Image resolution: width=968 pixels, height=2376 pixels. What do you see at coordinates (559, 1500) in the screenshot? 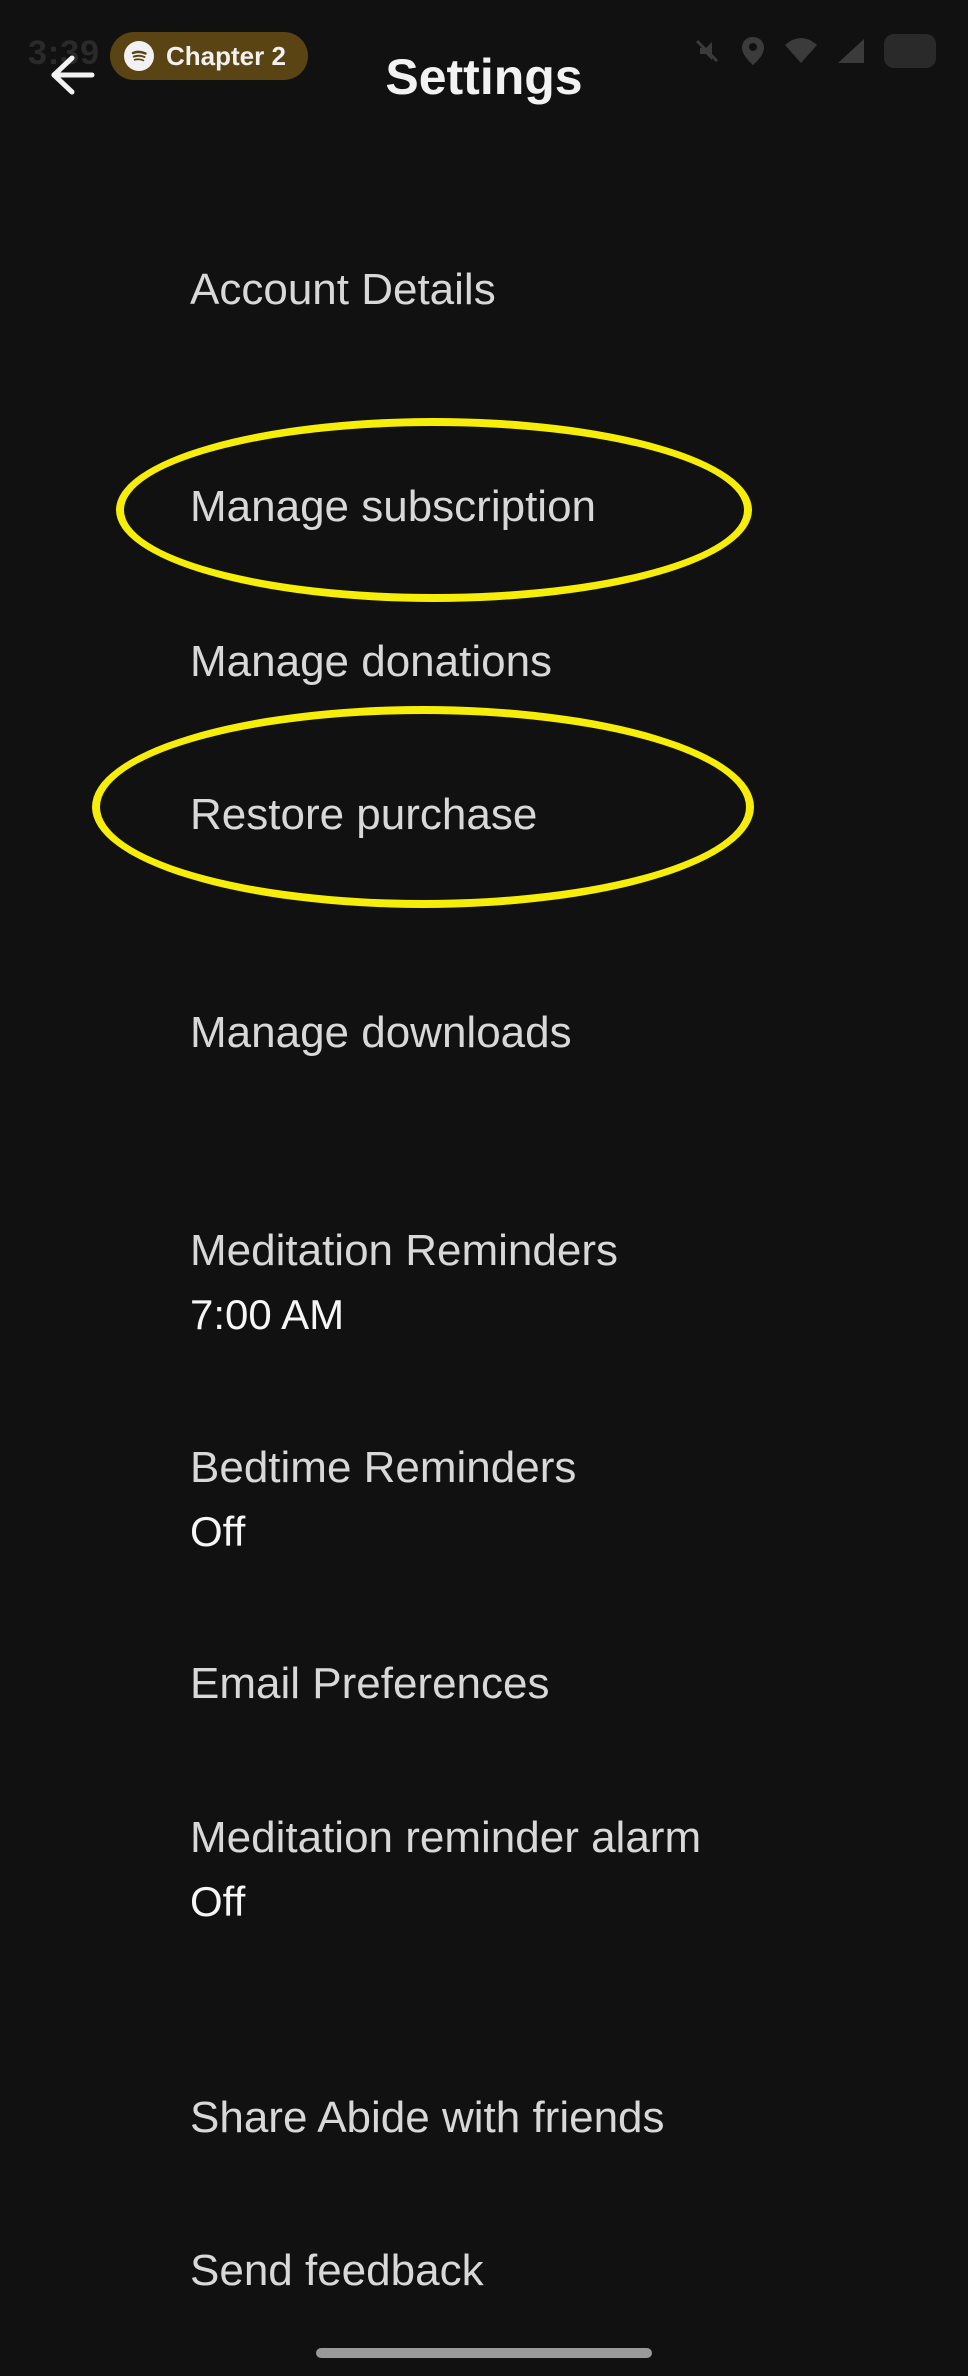
I see `settings-item-bedtime-reminders: Bedtime Reminders Off` at bounding box center [559, 1500].